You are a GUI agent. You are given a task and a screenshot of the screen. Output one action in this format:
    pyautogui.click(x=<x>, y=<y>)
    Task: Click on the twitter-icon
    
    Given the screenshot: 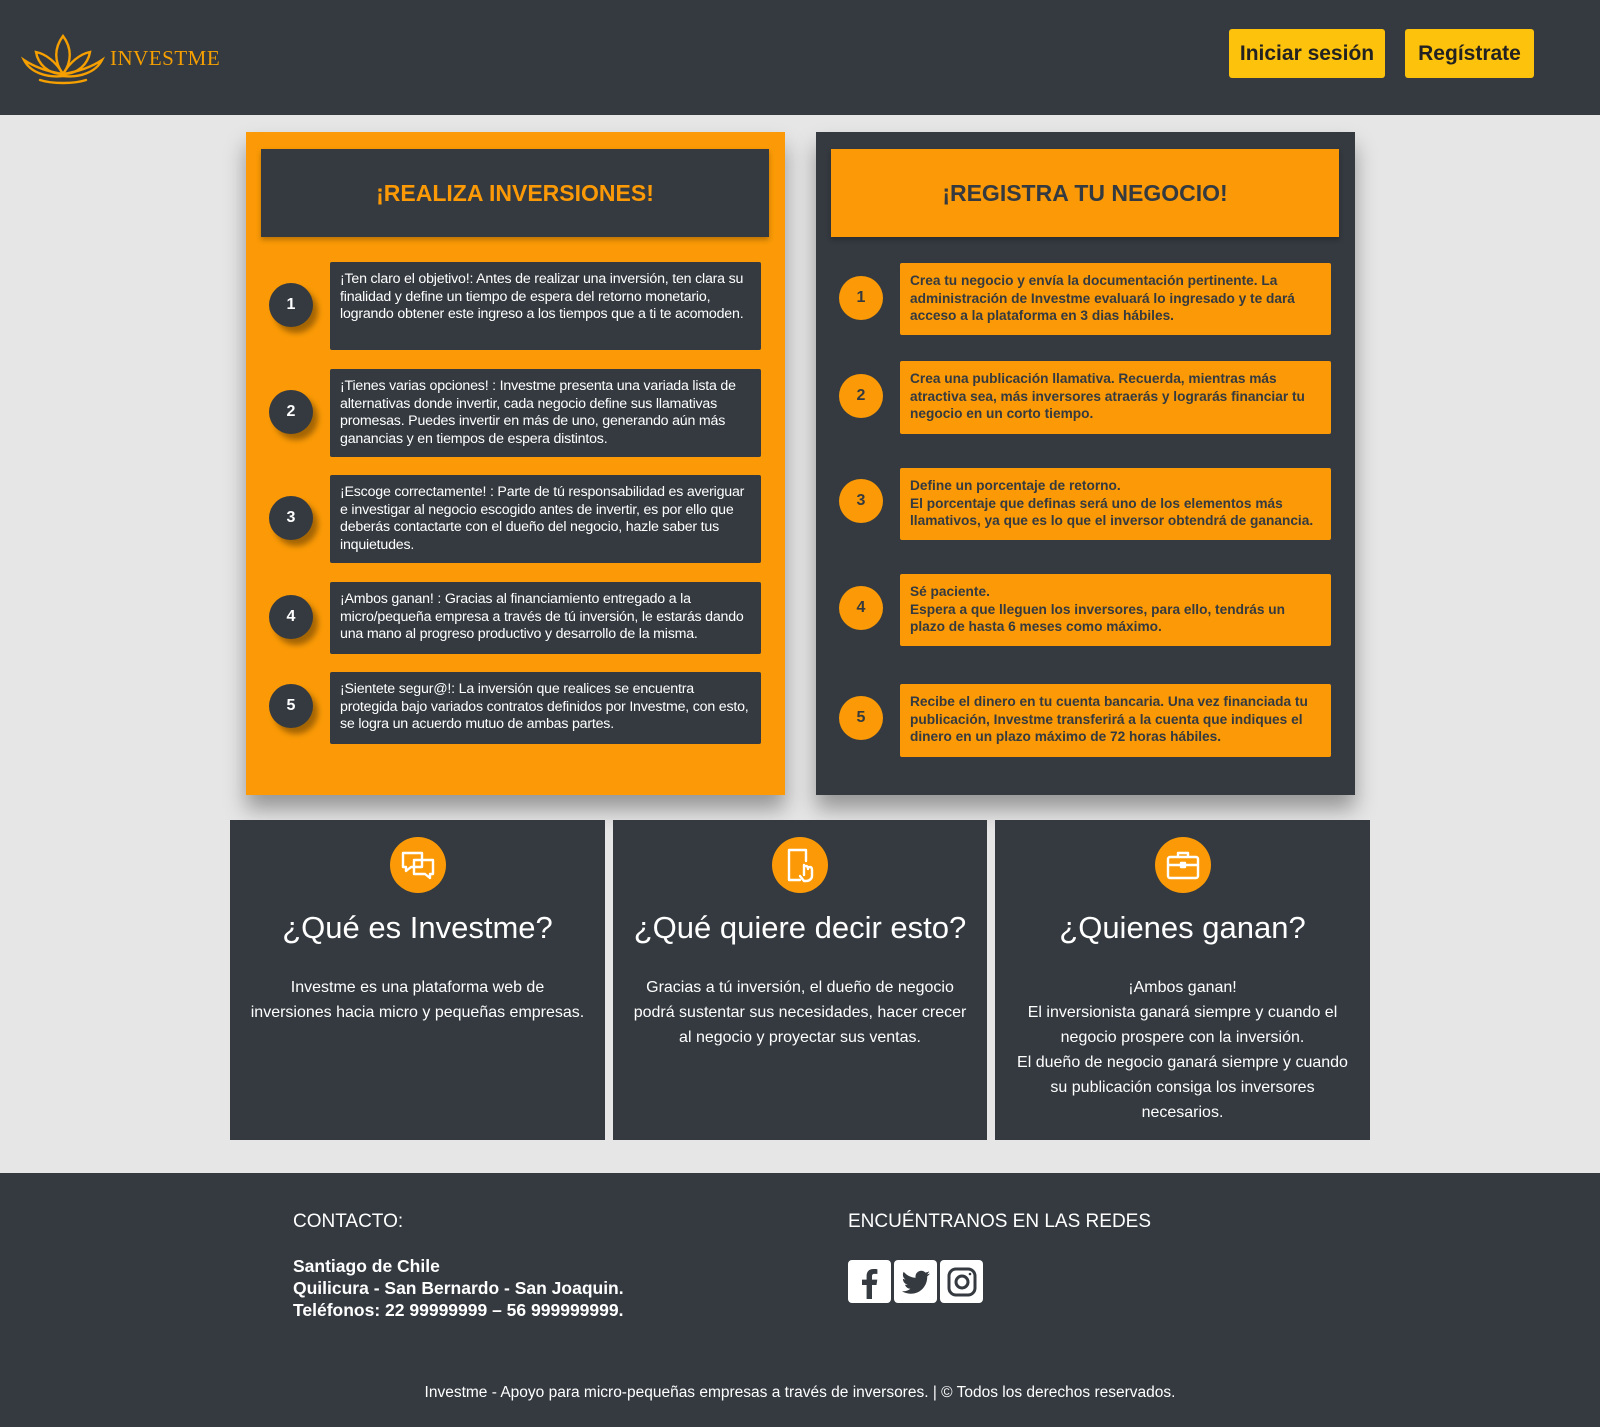 What is the action you would take?
    pyautogui.click(x=915, y=1281)
    